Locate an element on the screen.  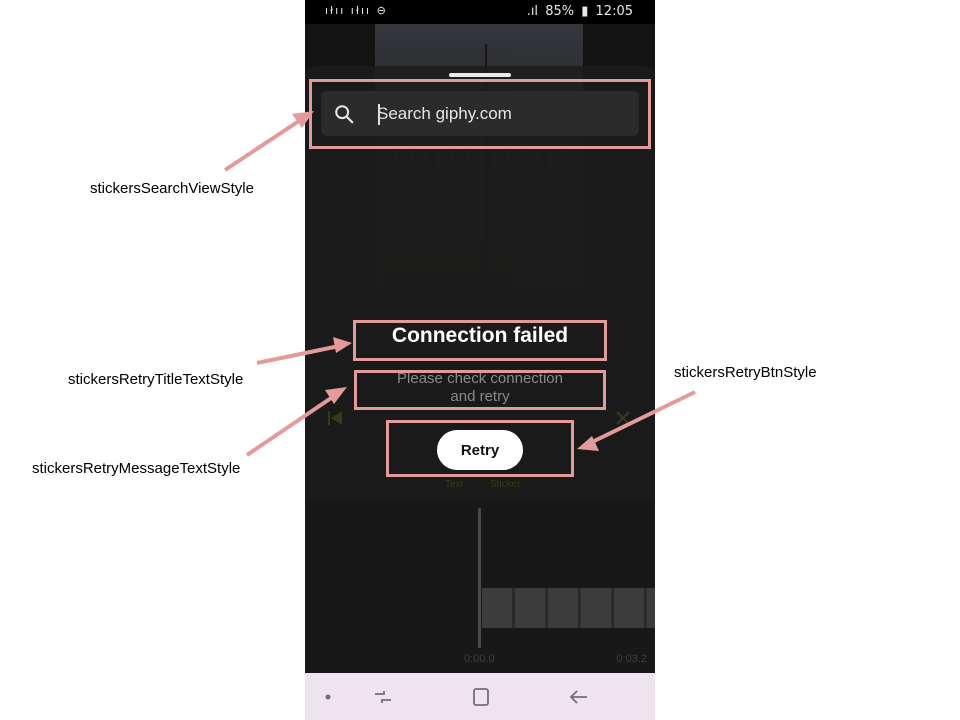
signal-icon: .ıl is located at coordinates (532, 11).